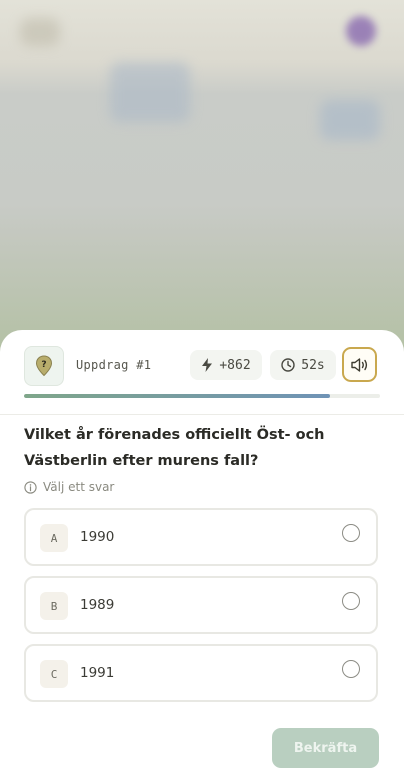 This screenshot has width=404, height=784. I want to click on sound-button, so click(359, 364).